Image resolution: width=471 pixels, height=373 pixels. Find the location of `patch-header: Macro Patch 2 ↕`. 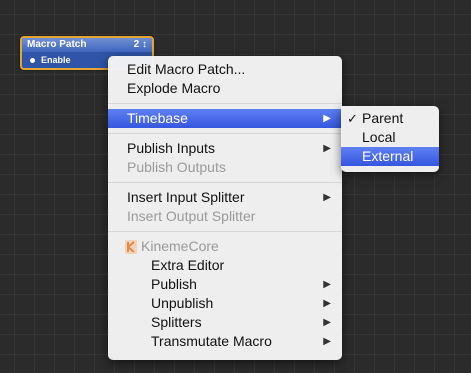

patch-header: Macro Patch 2 ↕ is located at coordinates (87, 45).